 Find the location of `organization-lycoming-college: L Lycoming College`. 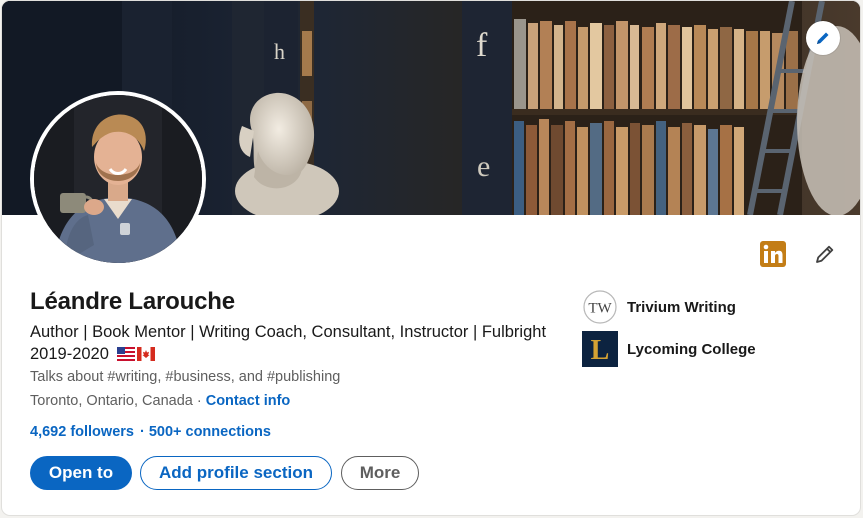

organization-lycoming-college: L Lycoming College is located at coordinates (669, 349).